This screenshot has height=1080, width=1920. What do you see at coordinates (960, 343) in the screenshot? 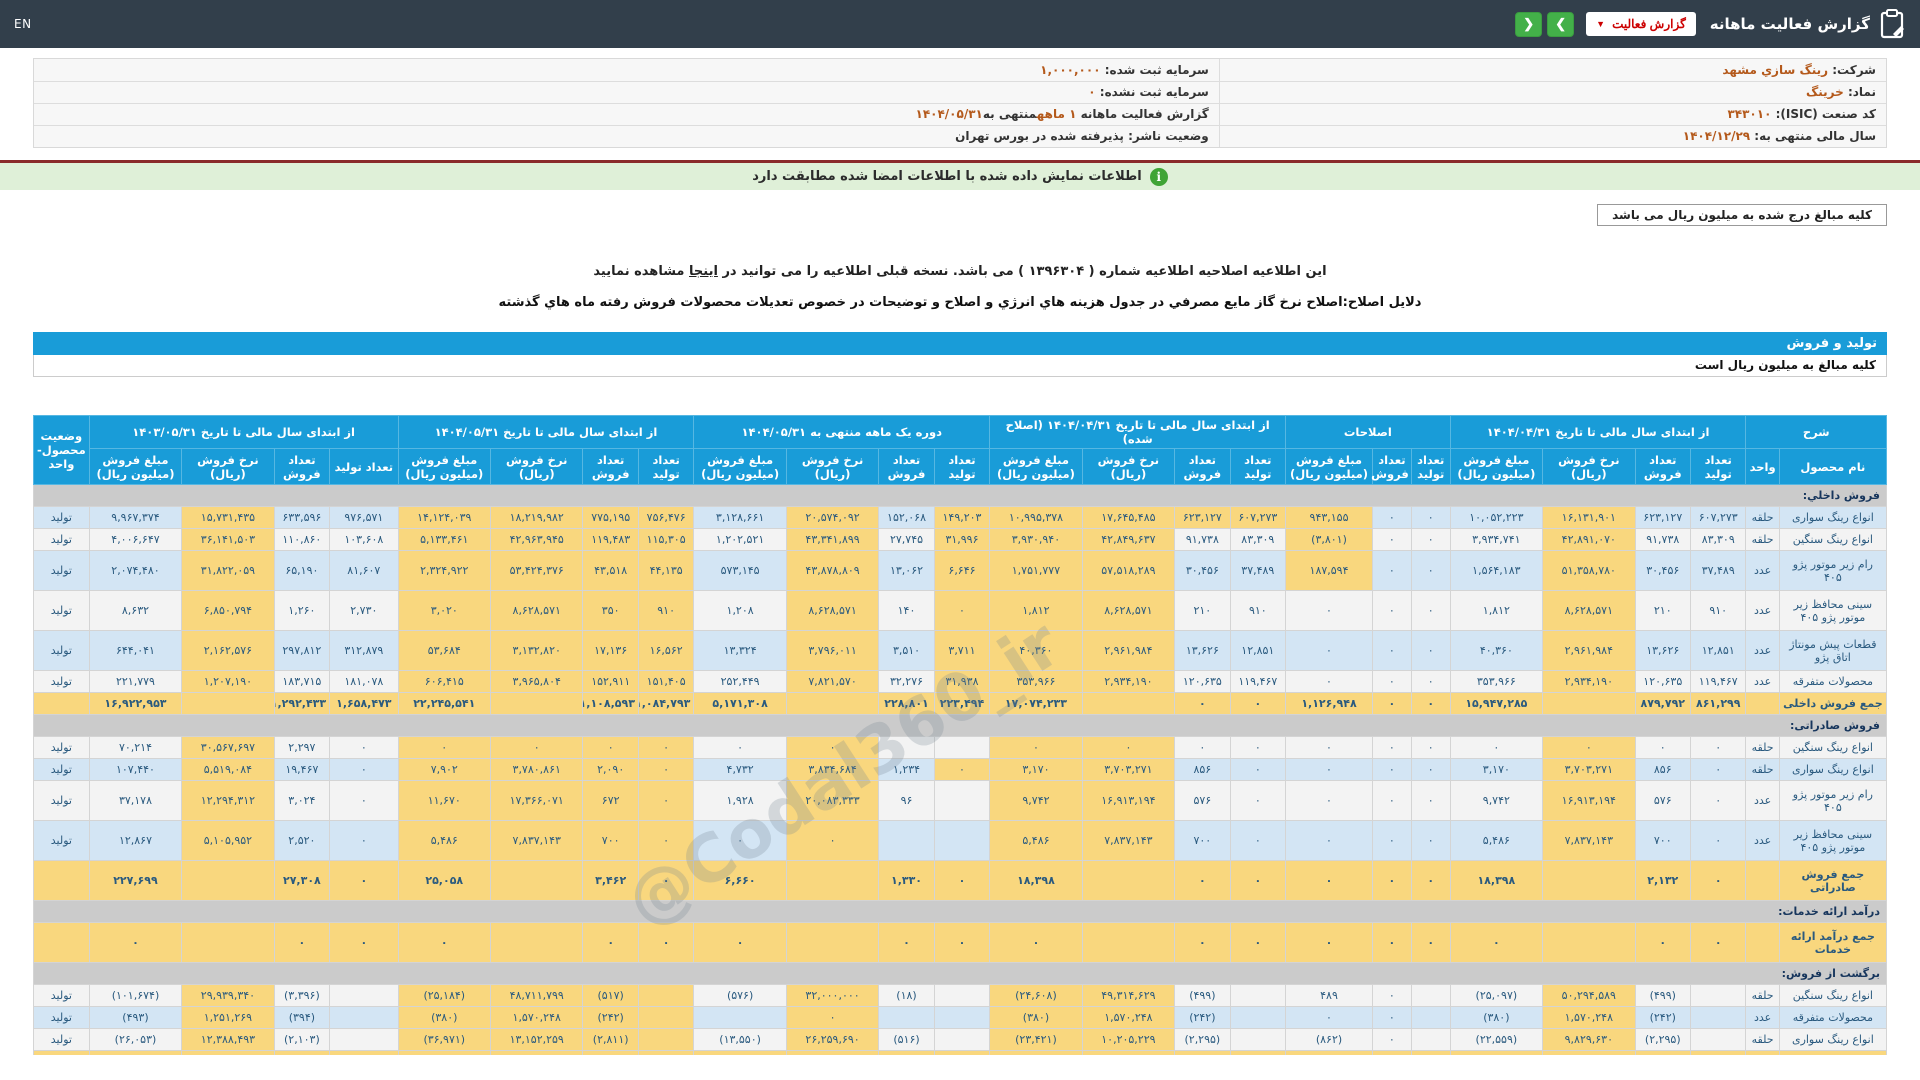
I see `section-header-production-sales: تولید و فروش` at bounding box center [960, 343].